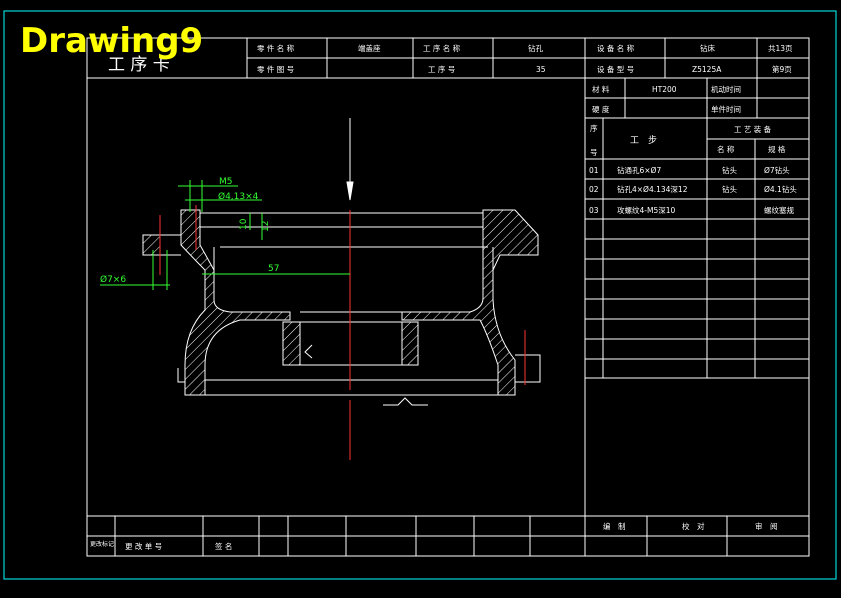 The width and height of the screenshot is (841, 598). What do you see at coordinates (639, 170) in the screenshot?
I see `step-desc: 钻通孔6×Ø7` at bounding box center [639, 170].